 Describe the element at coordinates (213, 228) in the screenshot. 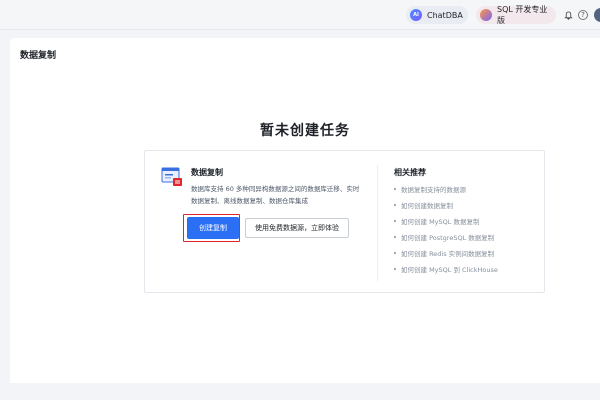

I see `create-replication-button: 创建复制` at that location.